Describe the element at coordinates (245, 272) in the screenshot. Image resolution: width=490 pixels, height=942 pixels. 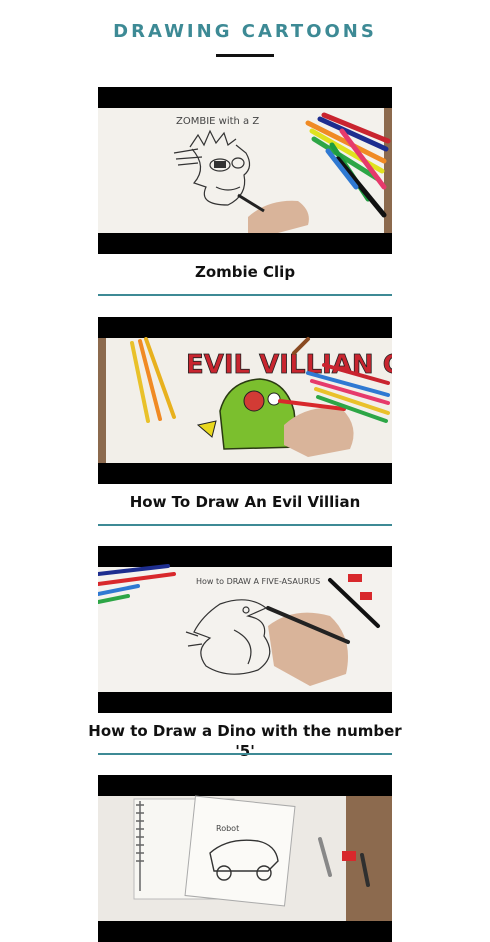
I see `video-title: Zombie Clip` at that location.